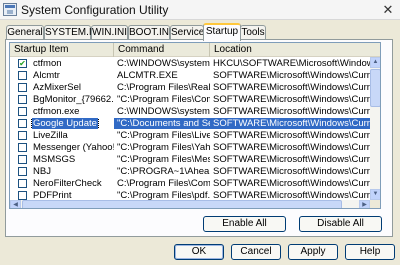 This screenshot has width=400, height=265. Describe the element at coordinates (109, 32) in the screenshot. I see `tab-win-ini: WIN.INI` at that location.